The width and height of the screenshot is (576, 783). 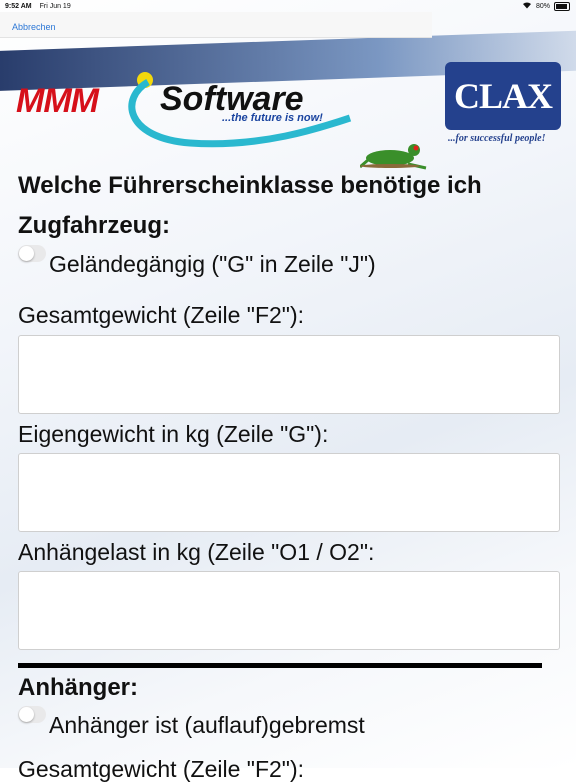 What do you see at coordinates (196, 552) in the screenshot?
I see `anhaengelast-label: Anhängelast in kg (Zeile "O1 / O2":` at bounding box center [196, 552].